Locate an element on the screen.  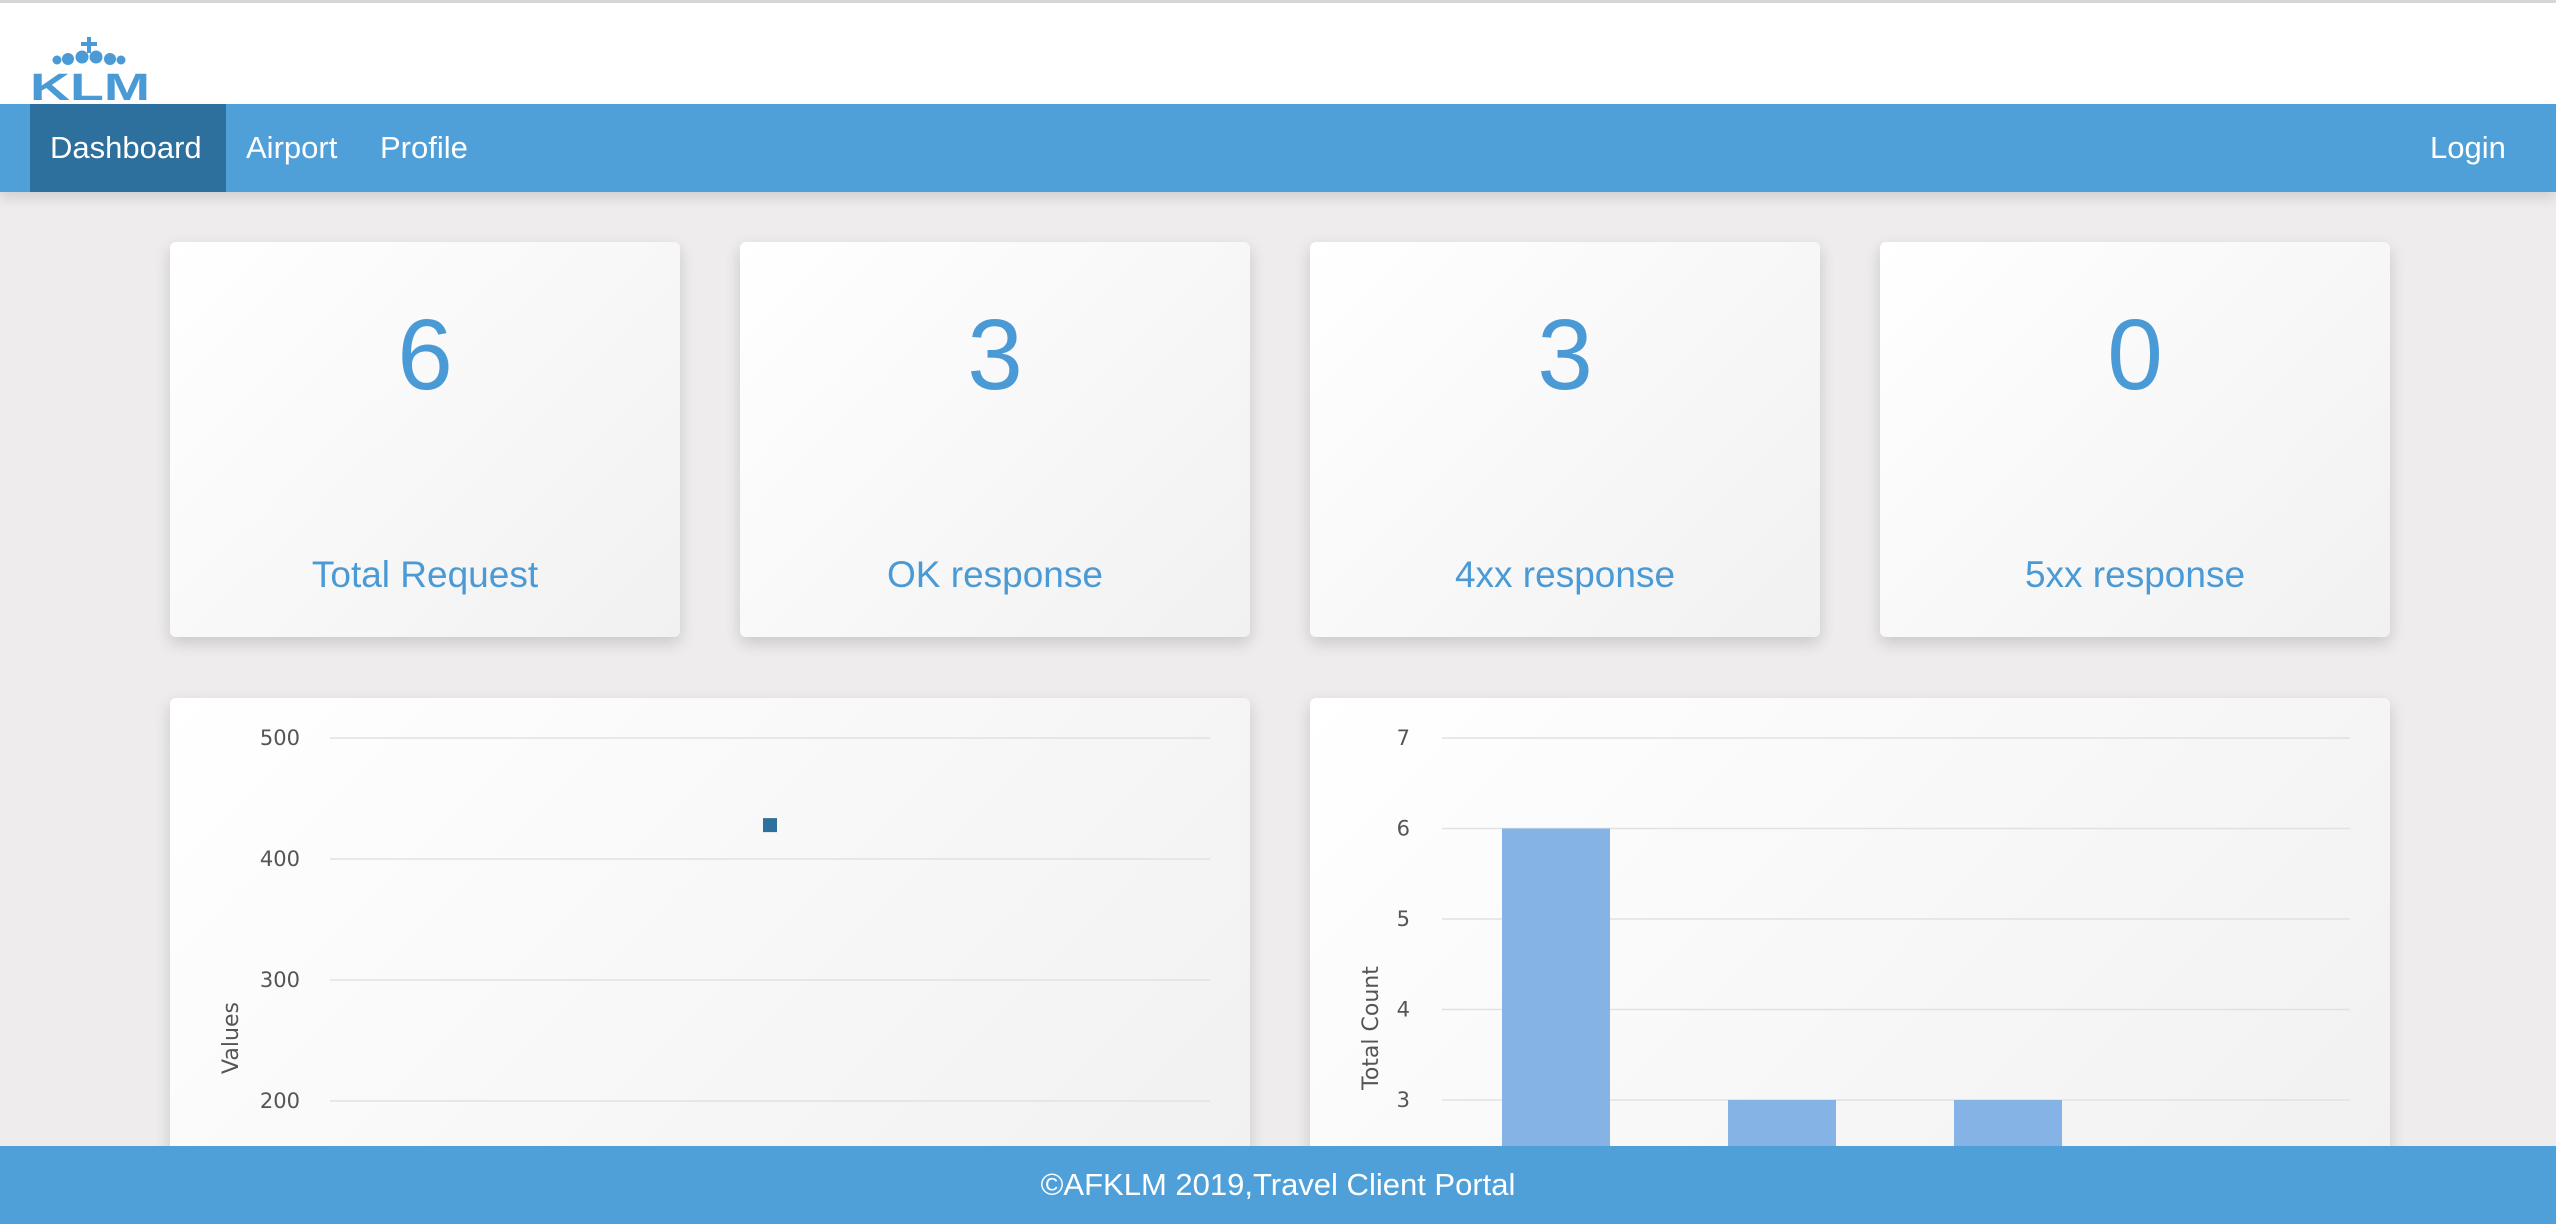
stat-card-5xx-response: 0 5xx response is located at coordinates (2135, 439).